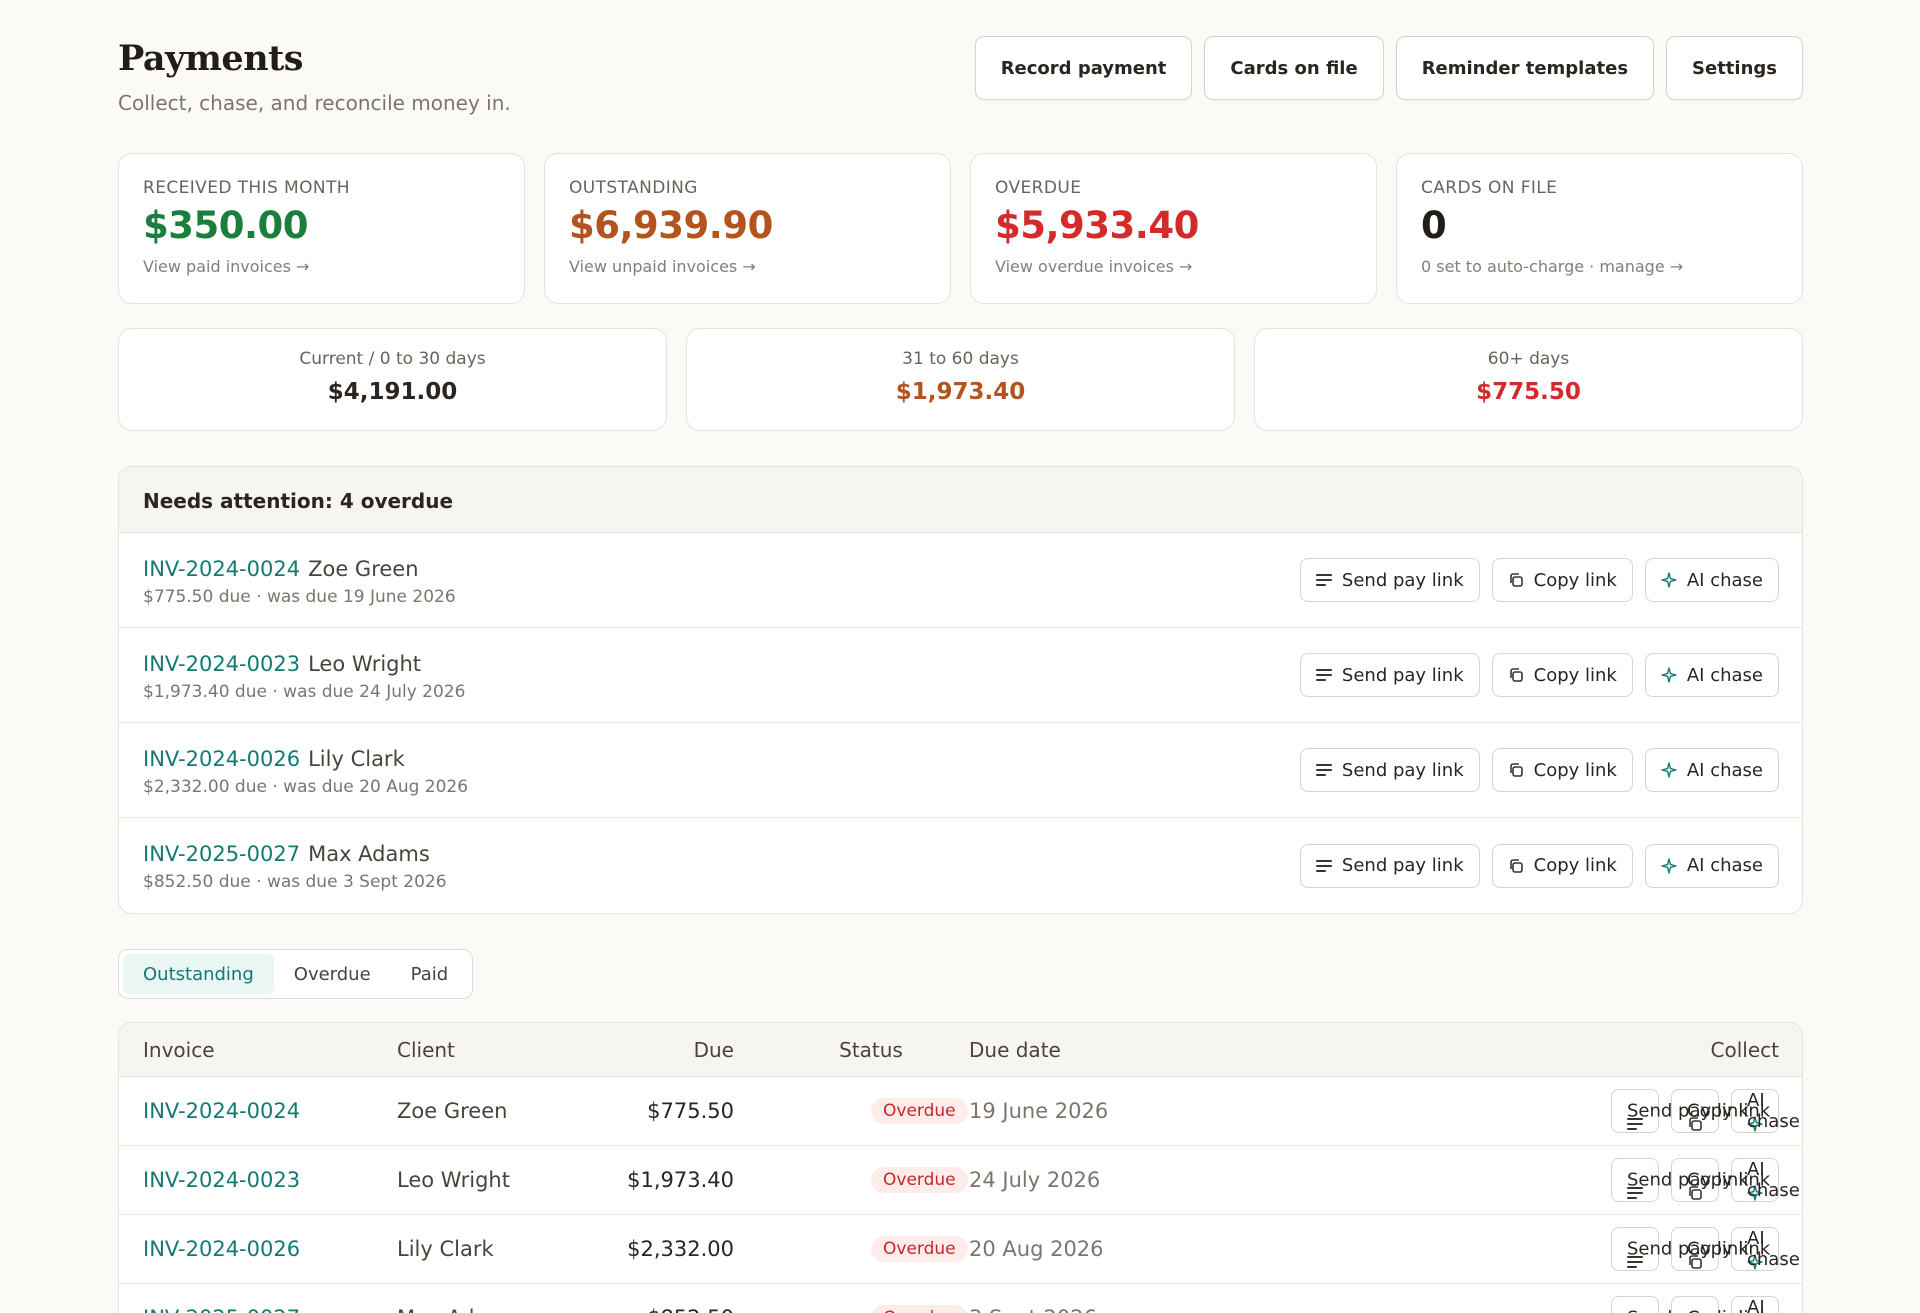 This screenshot has height=1313, width=1920. I want to click on amount-due: $1,973.40, so click(680, 1180).